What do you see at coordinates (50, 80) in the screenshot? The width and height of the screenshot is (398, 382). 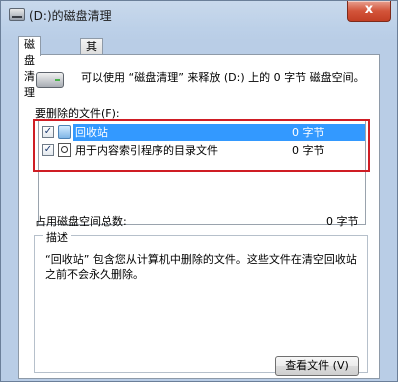 I see `drive-icon` at bounding box center [50, 80].